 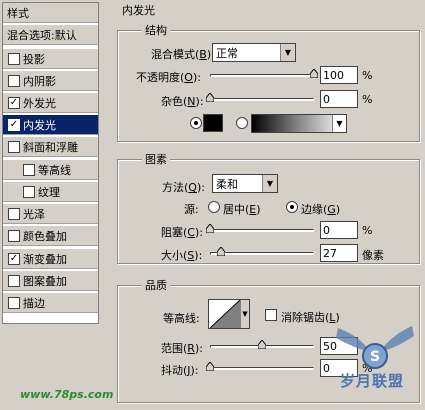 I want to click on range-label: 范围(R):, so click(x=182, y=348).